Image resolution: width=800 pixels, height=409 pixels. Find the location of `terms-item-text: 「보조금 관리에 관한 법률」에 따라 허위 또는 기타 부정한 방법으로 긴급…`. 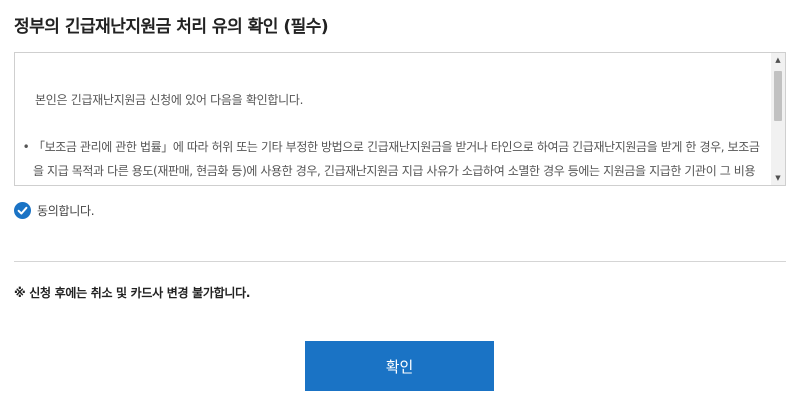

terms-item-text: 「보조금 관리에 관한 법률」에 따라 허위 또는 기타 부정한 방법으로 긴급… is located at coordinates (396, 159).